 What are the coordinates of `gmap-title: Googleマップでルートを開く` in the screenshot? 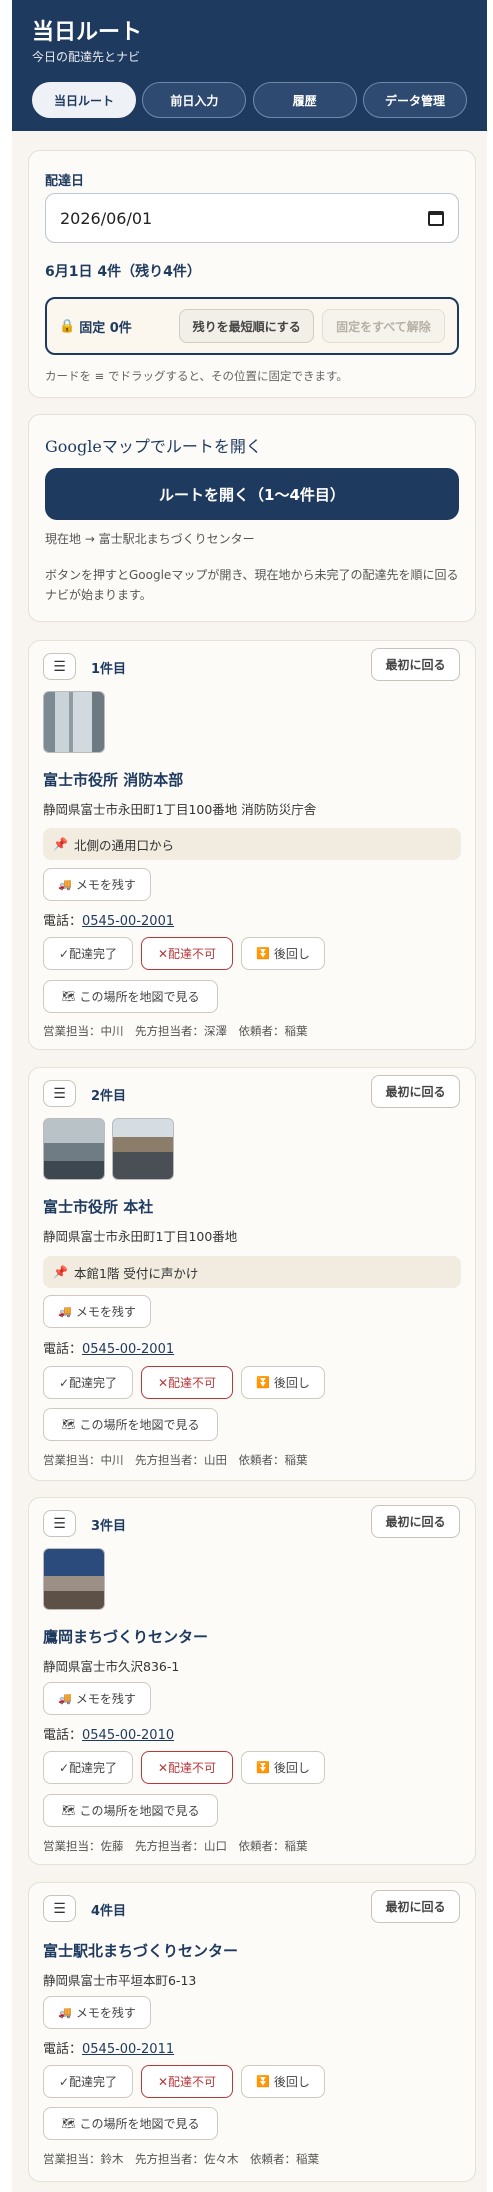 It's located at (153, 446).